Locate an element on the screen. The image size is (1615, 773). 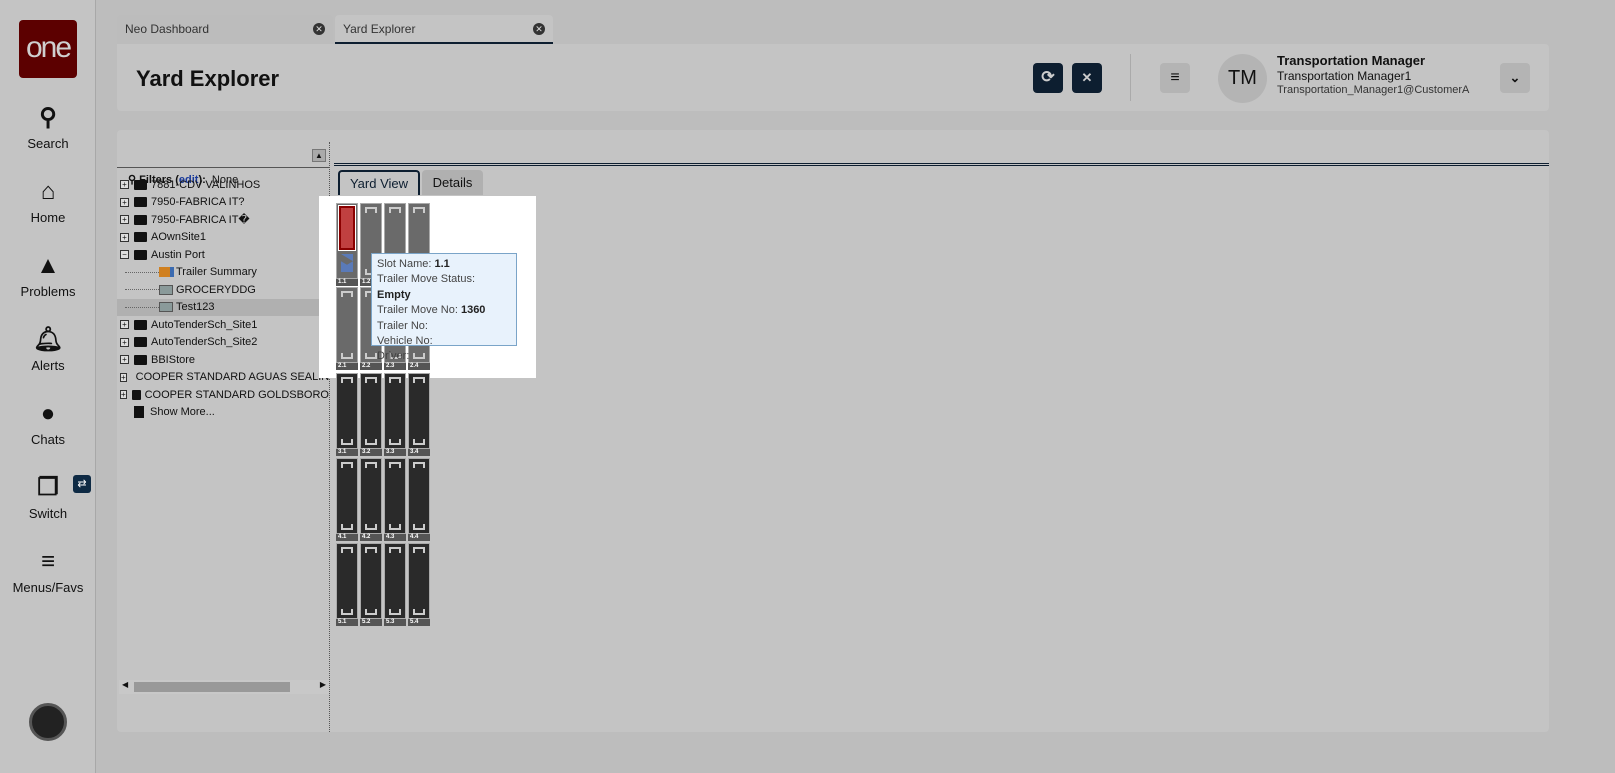
tab-label: Yard Explorer is located at coordinates (379, 29).